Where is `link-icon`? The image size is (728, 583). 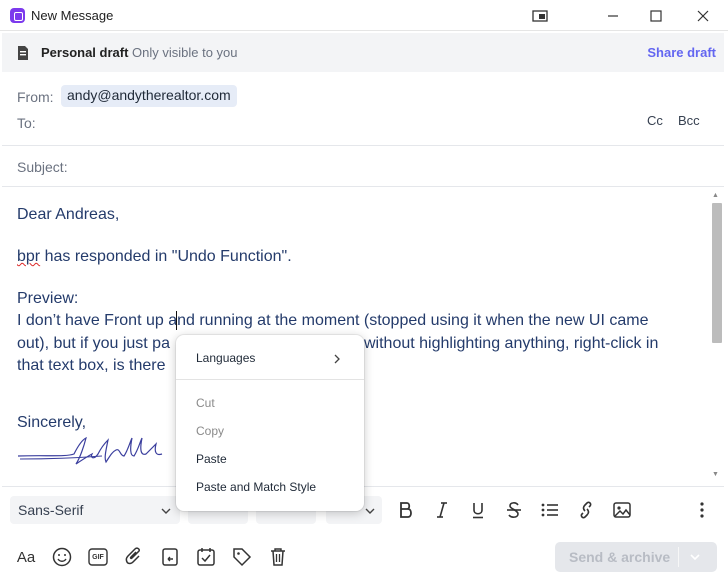
link-icon is located at coordinates (586, 510).